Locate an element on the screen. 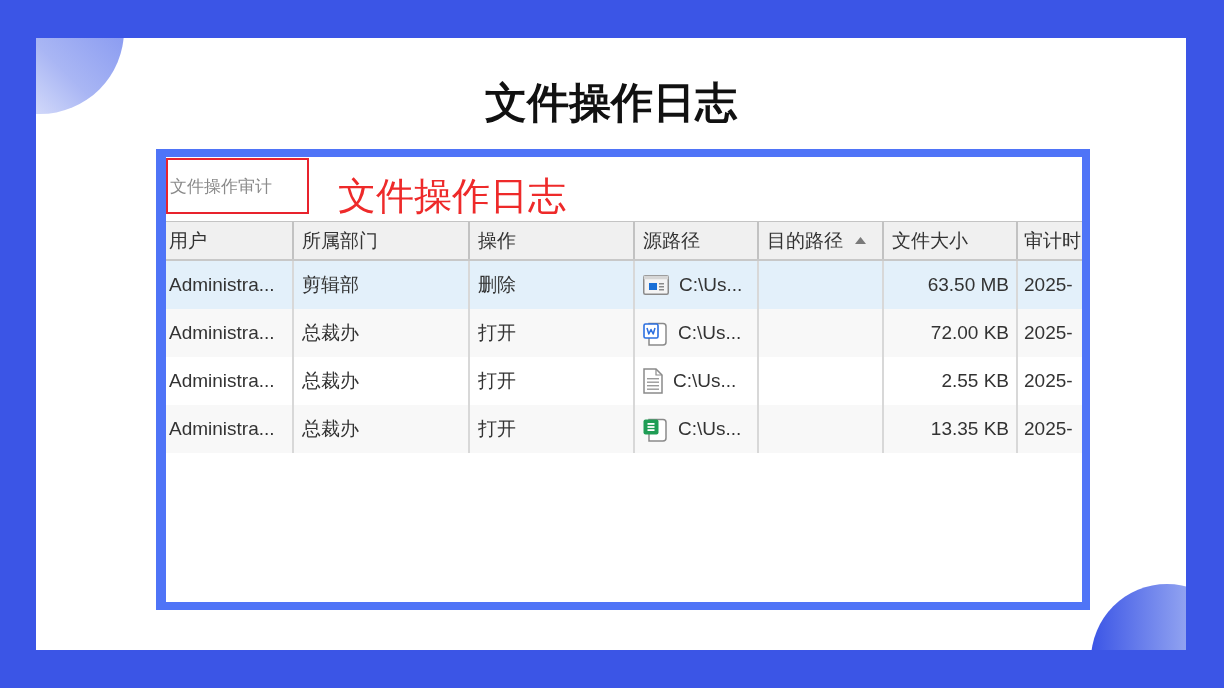 This screenshot has height=688, width=1224. column-header: 目的路径 is located at coordinates (821, 240).